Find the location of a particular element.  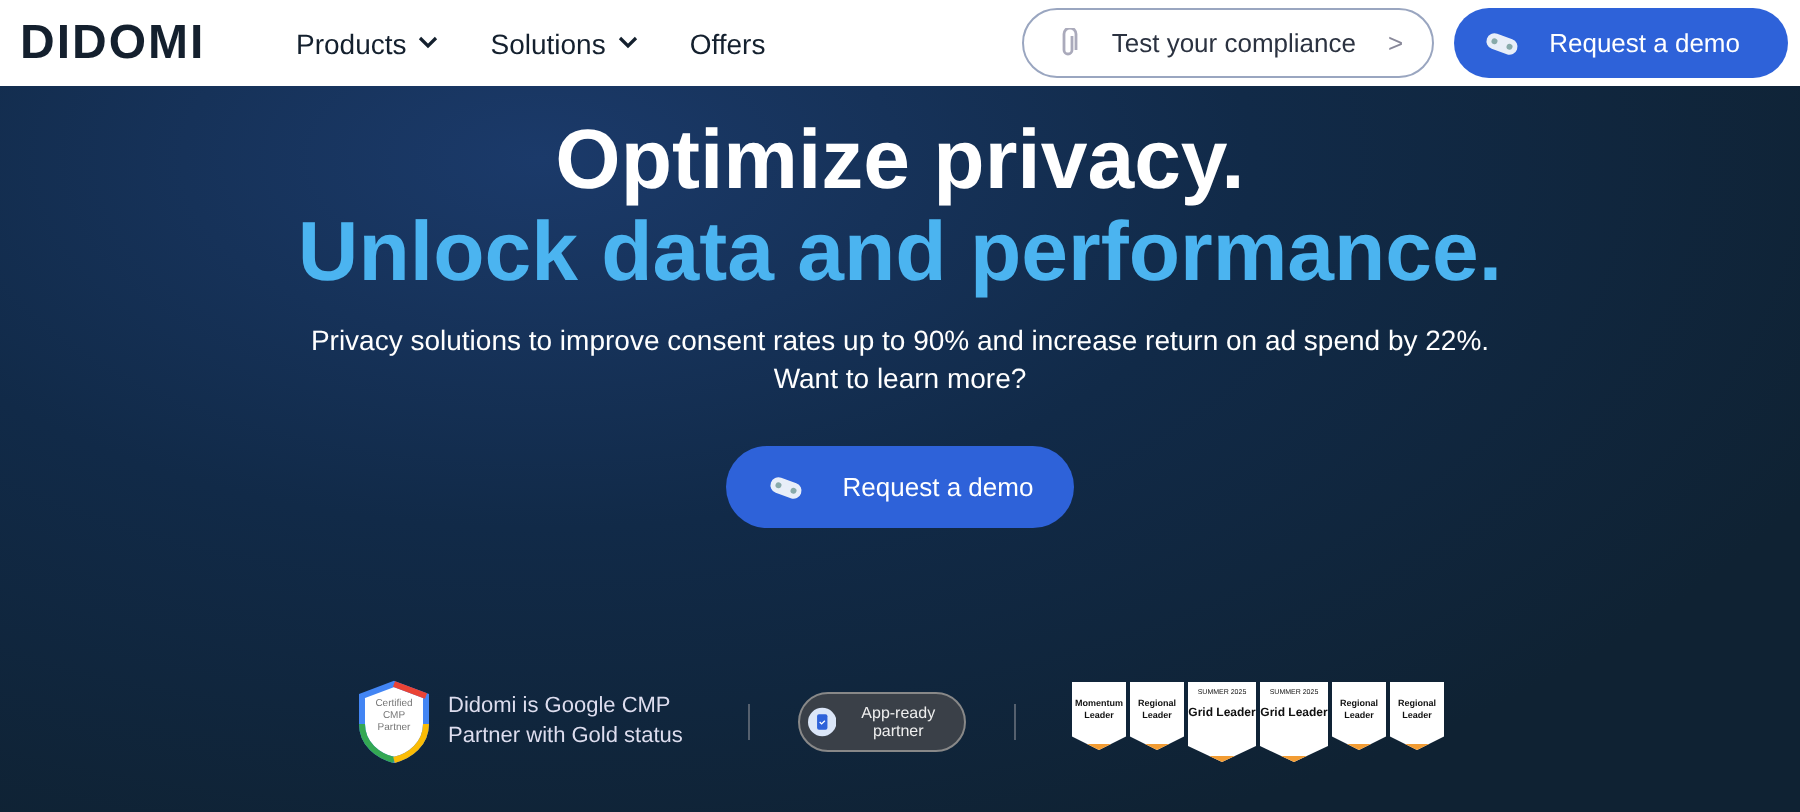

nav-link: Solutions is located at coordinates (564, 43).